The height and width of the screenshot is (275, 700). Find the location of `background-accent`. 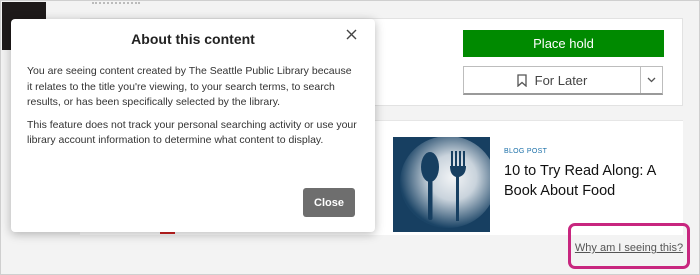

background-accent is located at coordinates (167, 233).